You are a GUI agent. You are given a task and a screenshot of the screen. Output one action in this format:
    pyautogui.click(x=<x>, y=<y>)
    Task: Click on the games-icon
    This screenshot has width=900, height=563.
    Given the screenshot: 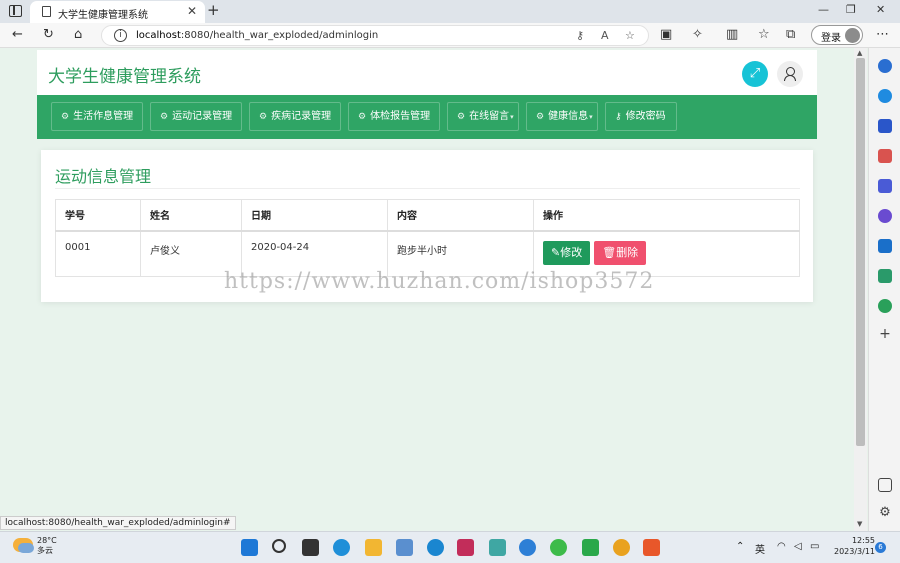 What is the action you would take?
    pyautogui.click(x=885, y=186)
    